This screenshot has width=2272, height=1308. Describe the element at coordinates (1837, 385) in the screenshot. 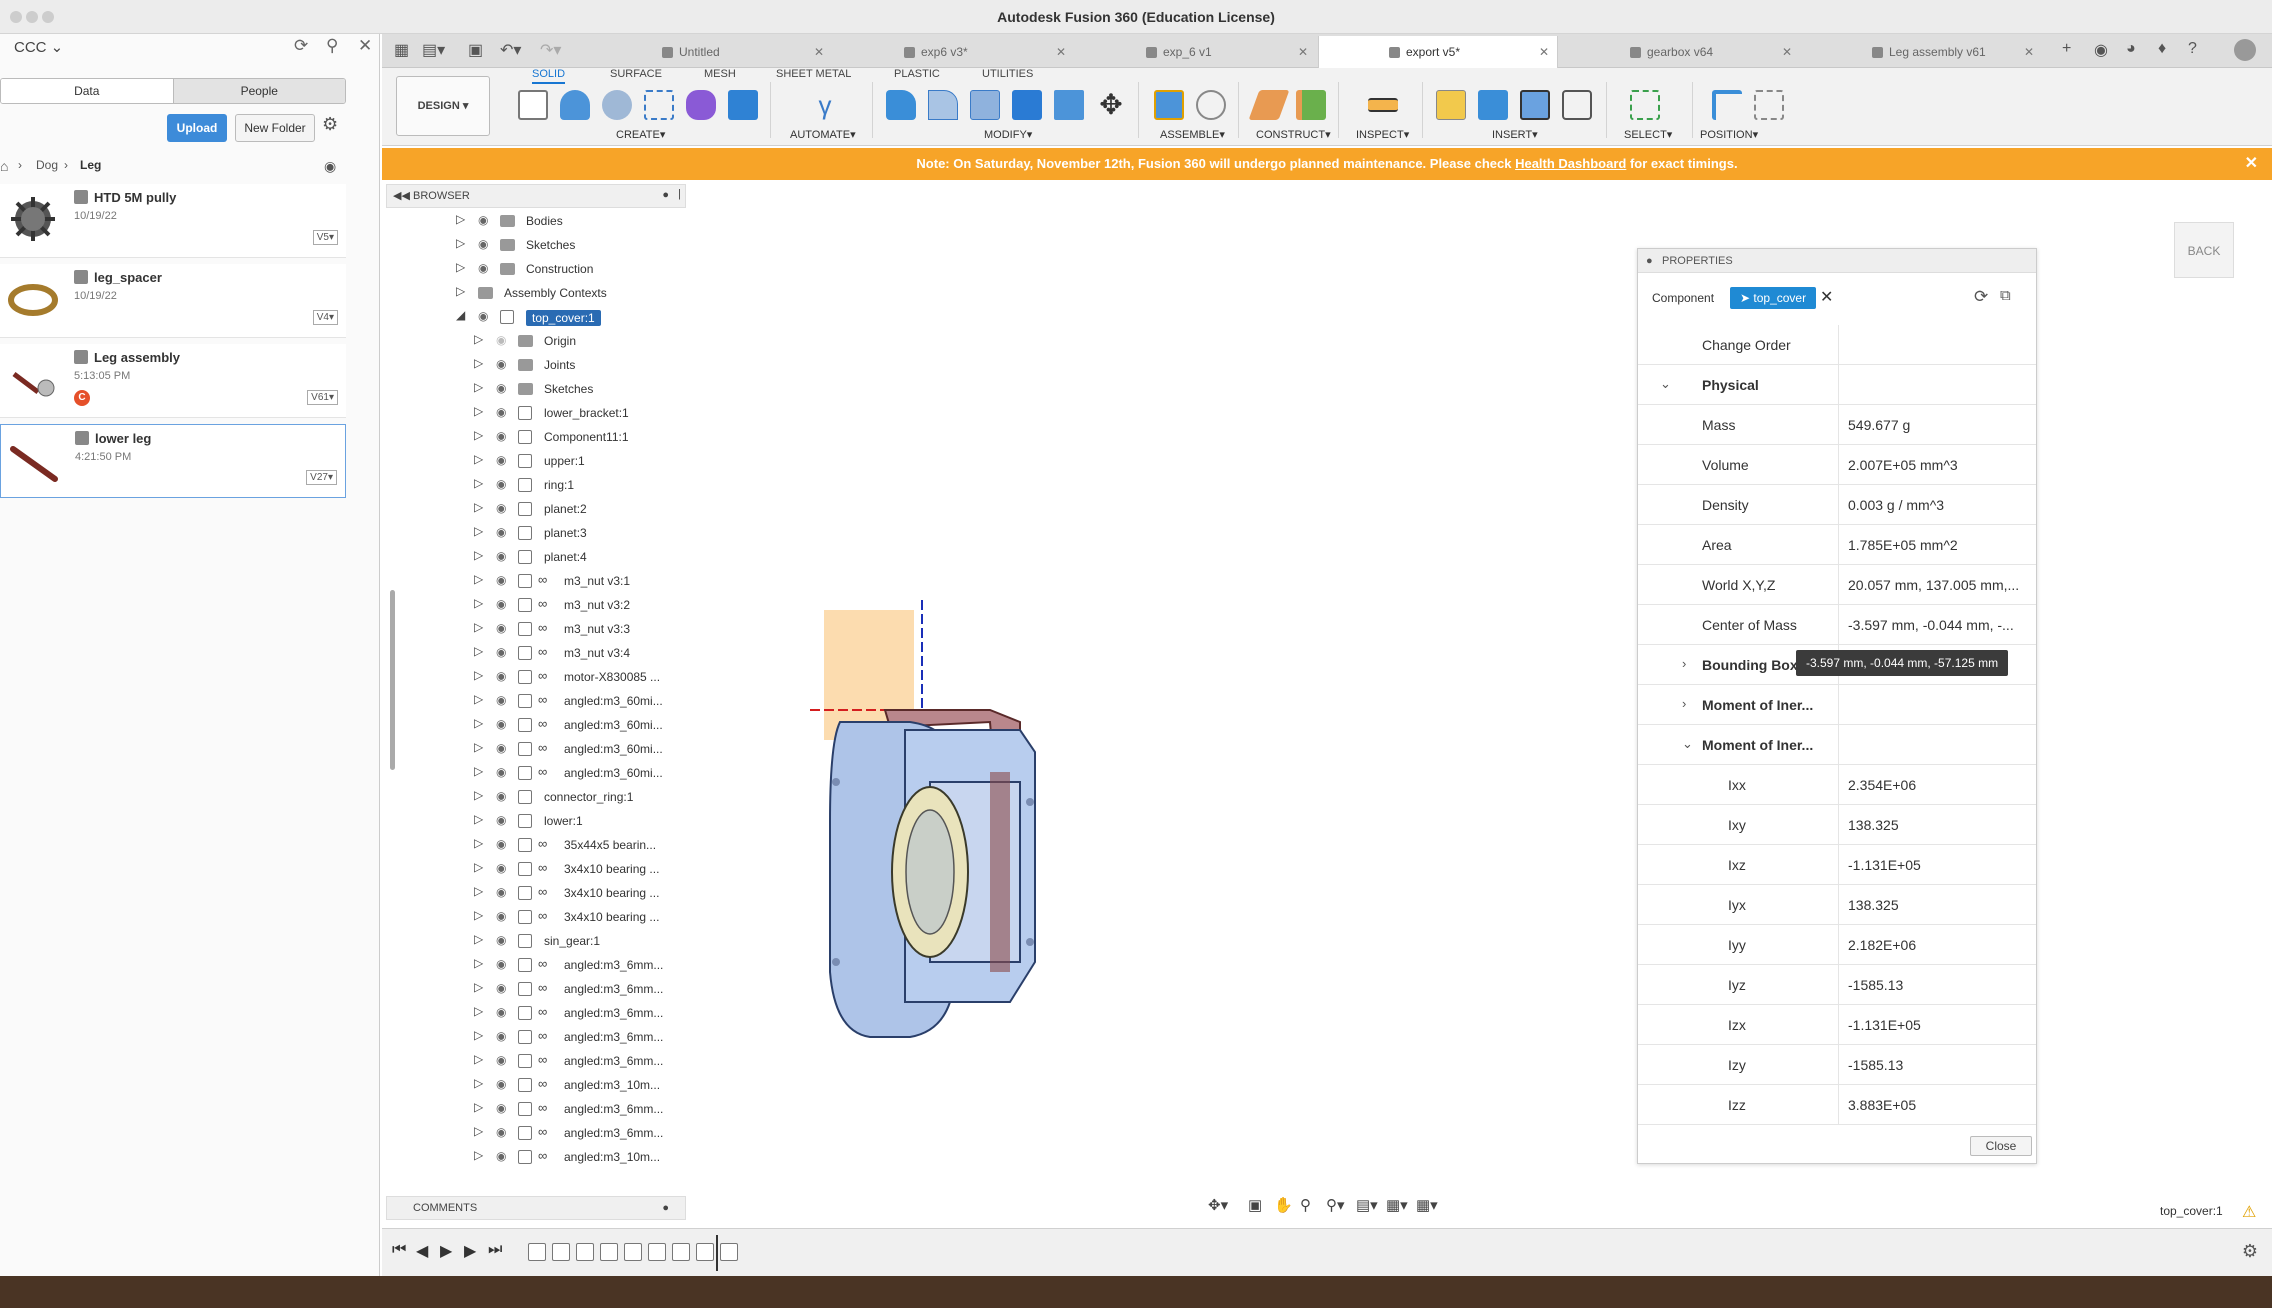

I see `property-row: ⌄ Physical` at that location.